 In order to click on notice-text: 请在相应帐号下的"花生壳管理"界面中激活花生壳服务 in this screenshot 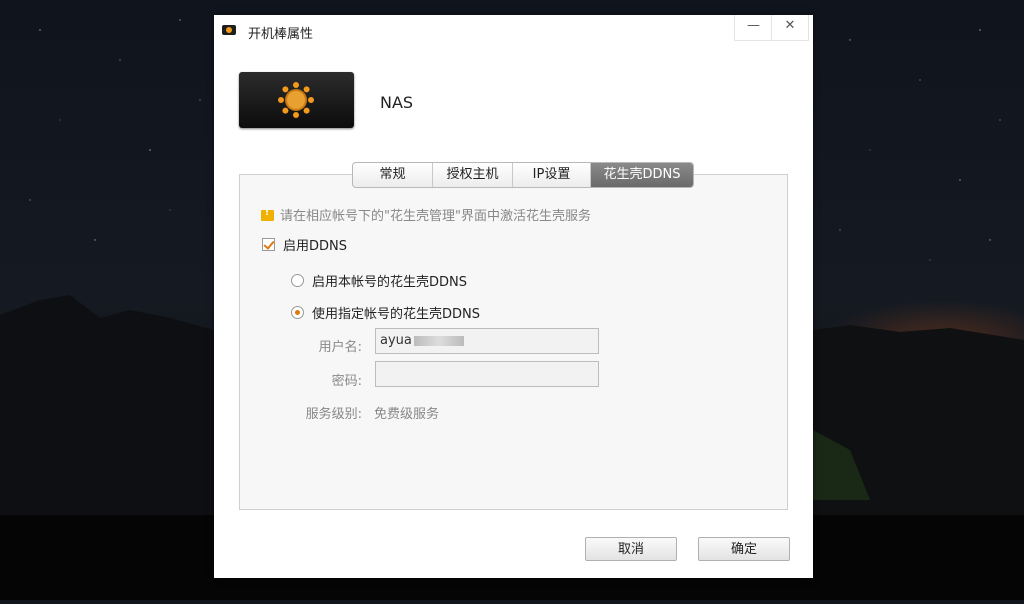, I will do `click(426, 214)`.